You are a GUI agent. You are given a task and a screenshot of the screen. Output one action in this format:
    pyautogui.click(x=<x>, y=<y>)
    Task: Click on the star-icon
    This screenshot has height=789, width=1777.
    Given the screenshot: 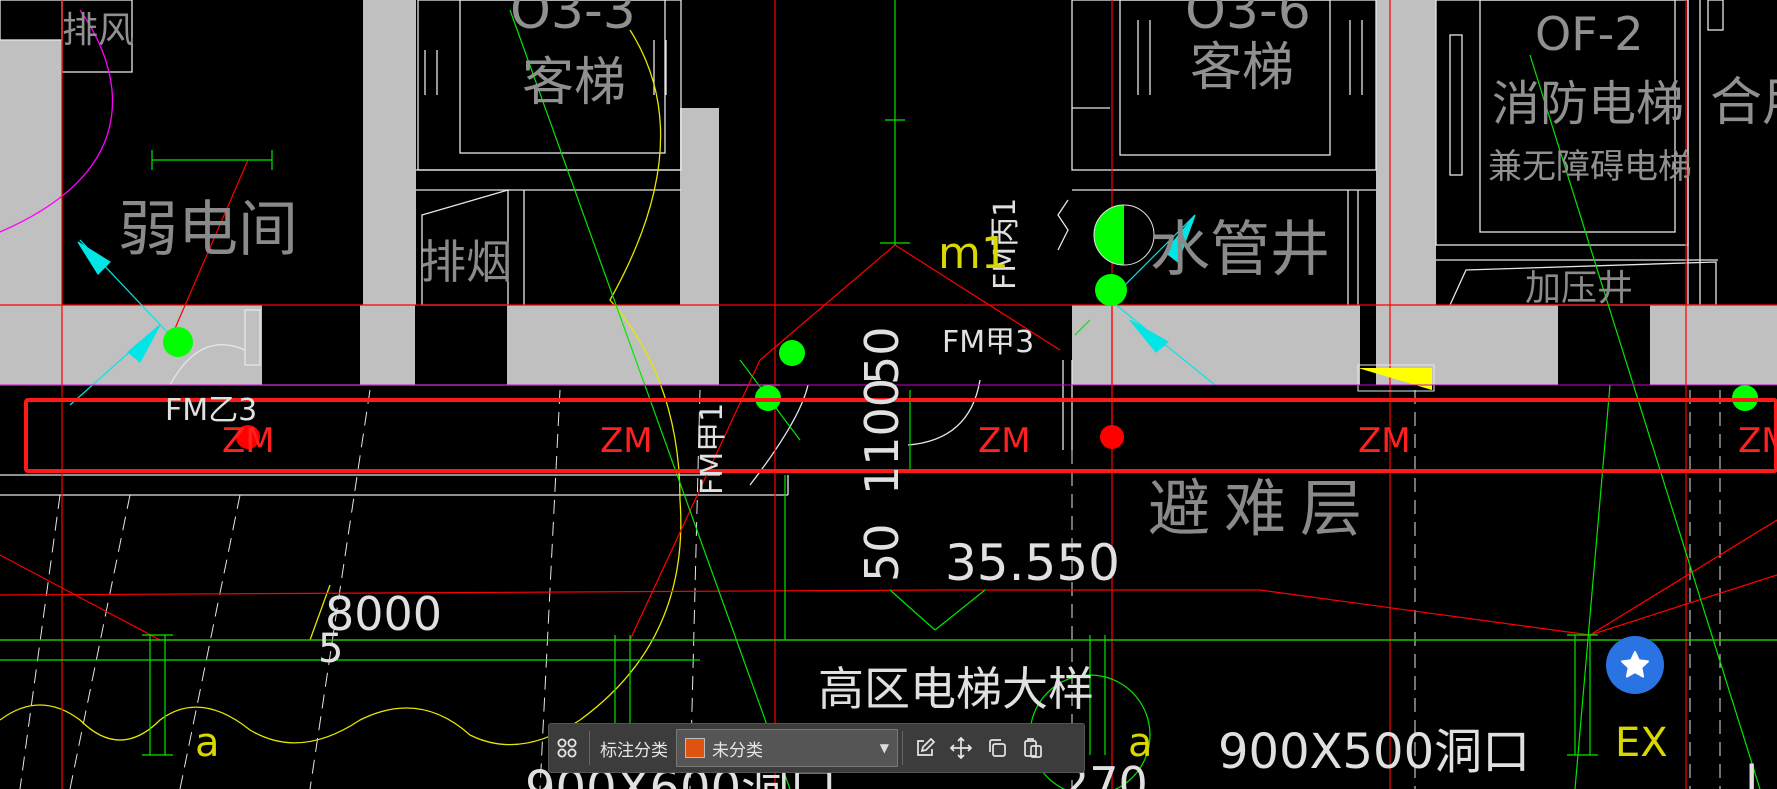 What is the action you would take?
    pyautogui.click(x=1635, y=664)
    